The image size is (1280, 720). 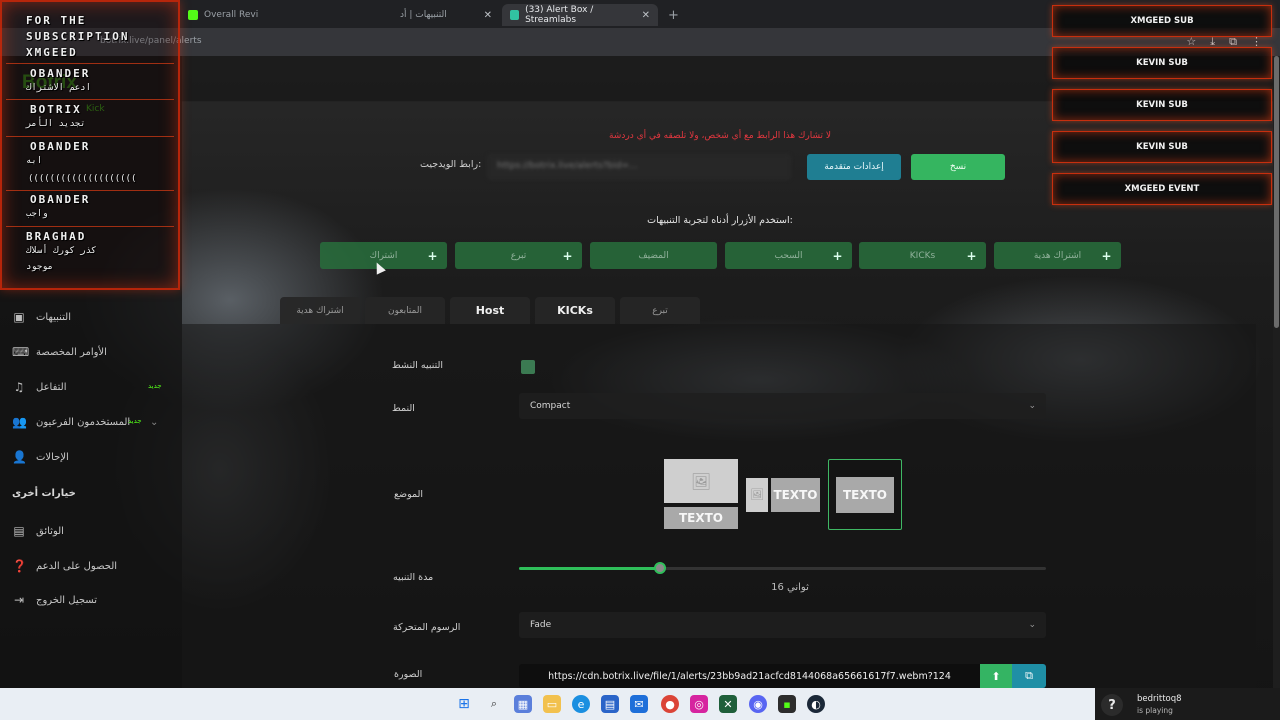 I want to click on help-icon: ❓, so click(x=19, y=566).